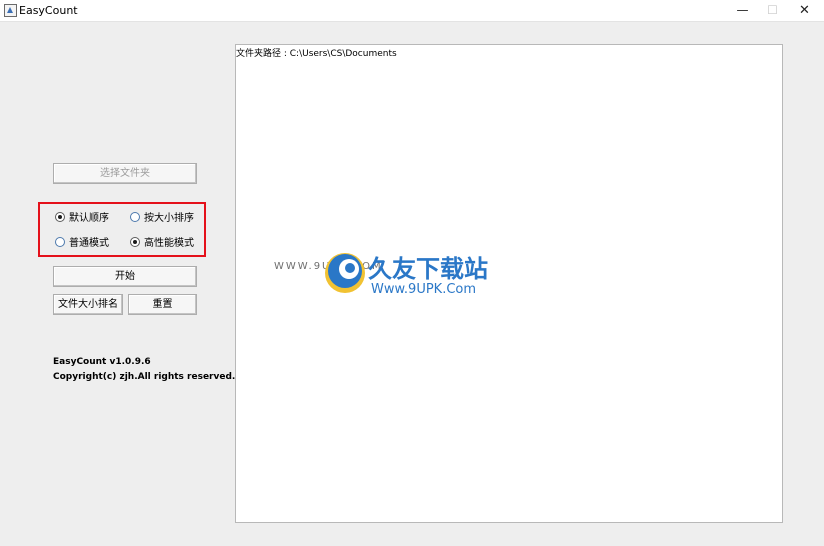 The image size is (824, 546). I want to click on minimize-button: —, so click(742, 10).